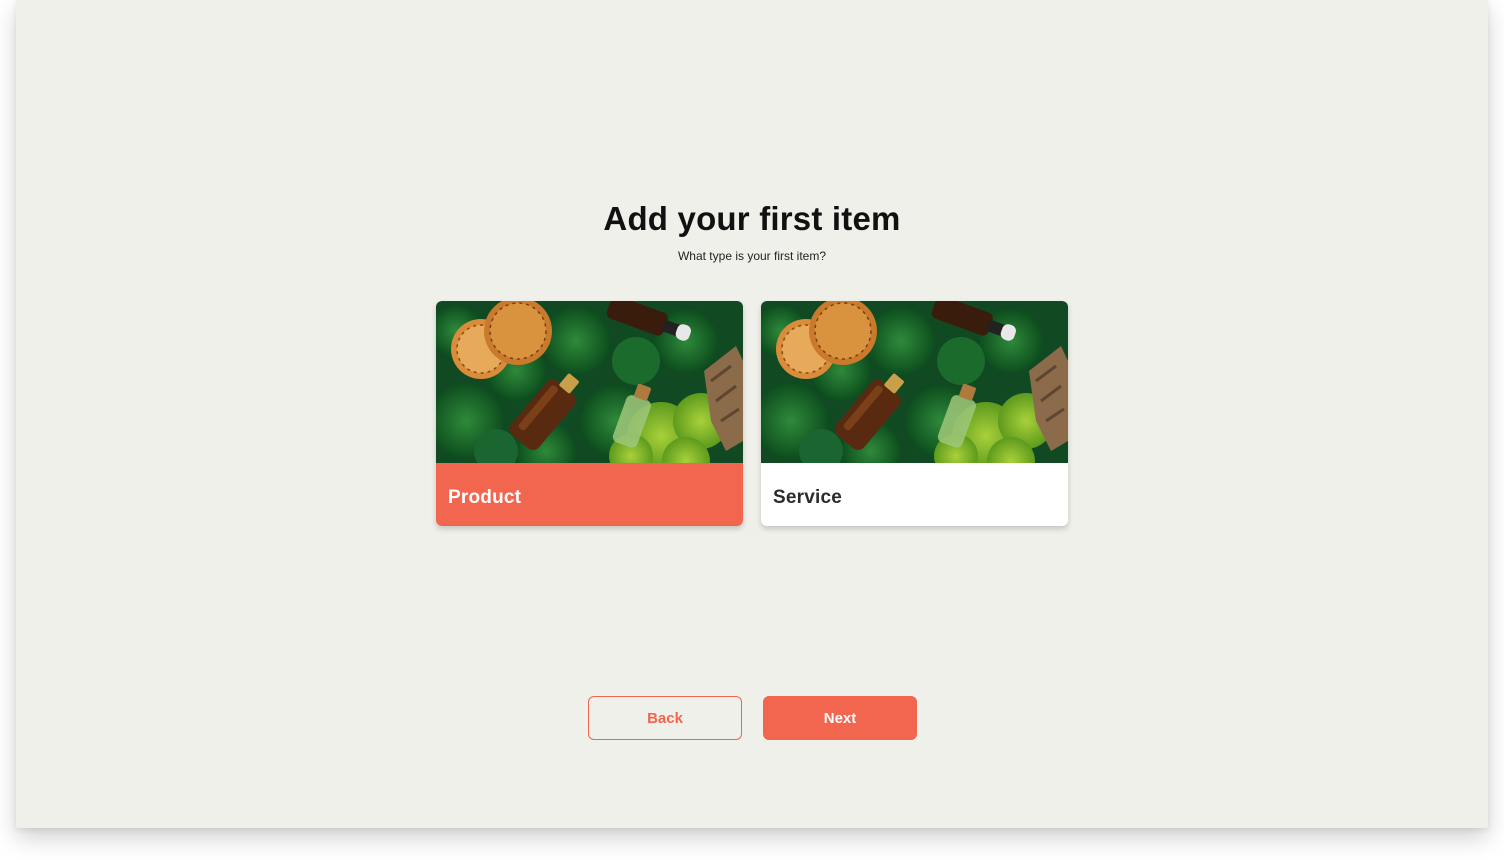 The image size is (1504, 860). I want to click on option-label-area-product: Product, so click(589, 494).